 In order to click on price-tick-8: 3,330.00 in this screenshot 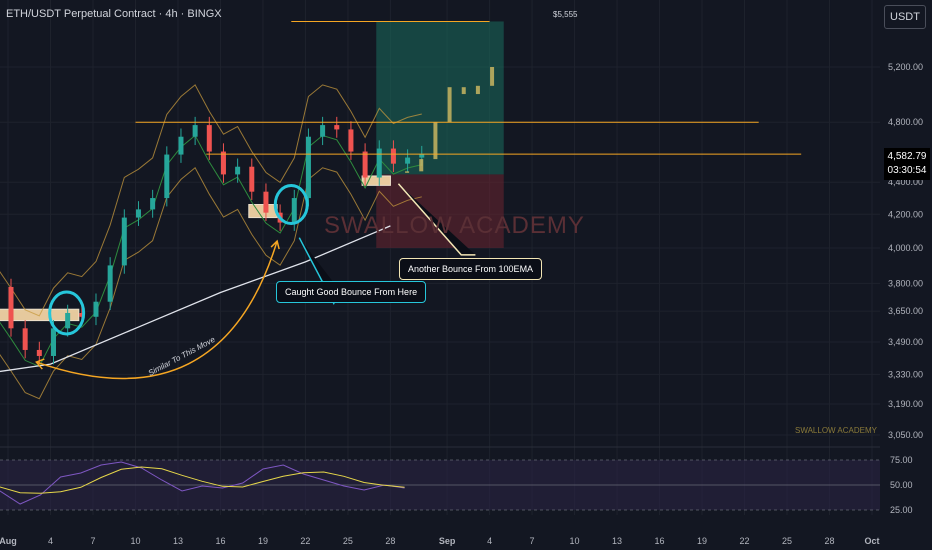, I will do `click(905, 374)`.